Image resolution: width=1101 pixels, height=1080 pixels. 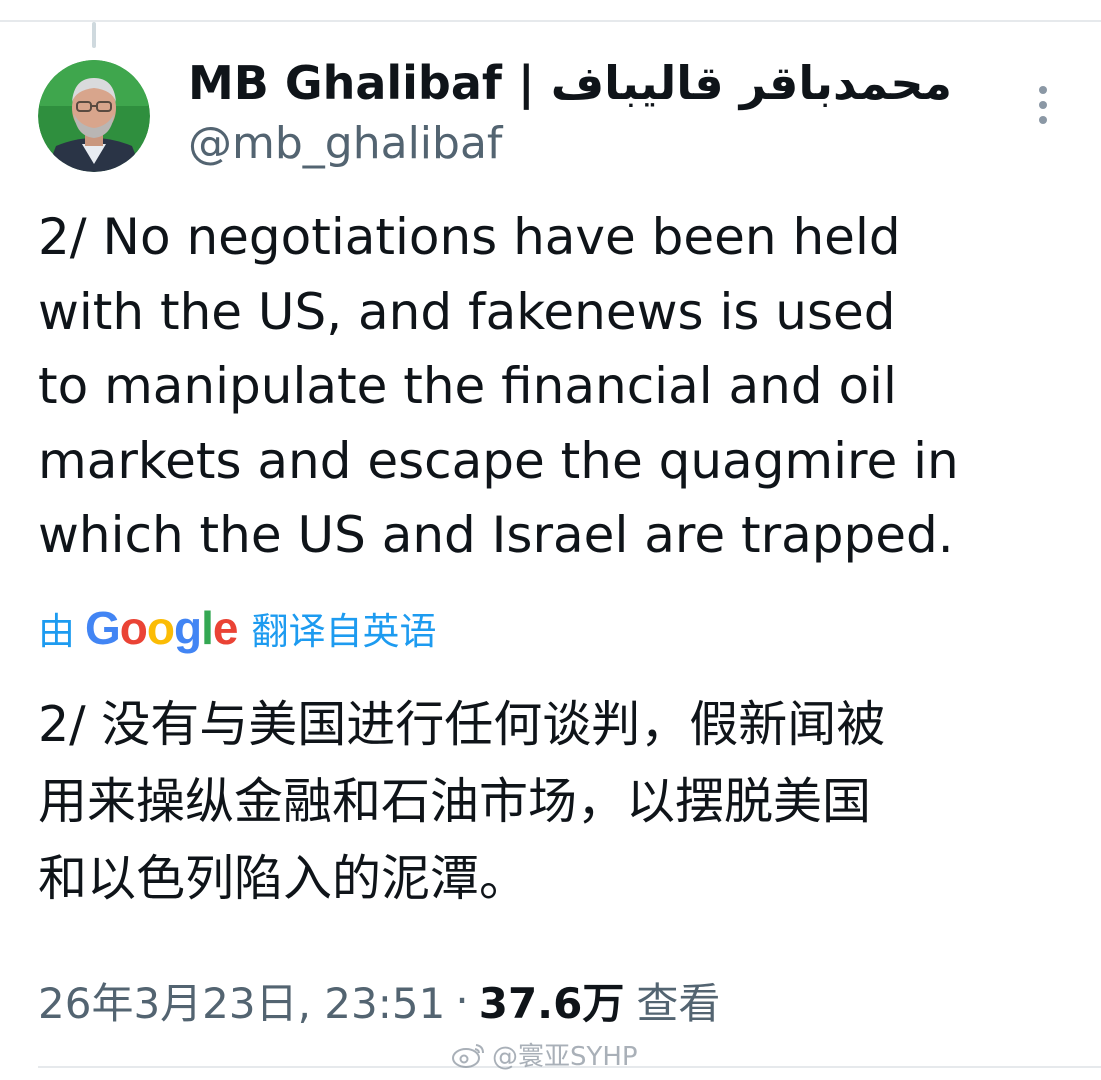 I want to click on translated-text-line: 2/ 没有与美国进行任何谈判，假新闻被, so click(x=462, y=724).